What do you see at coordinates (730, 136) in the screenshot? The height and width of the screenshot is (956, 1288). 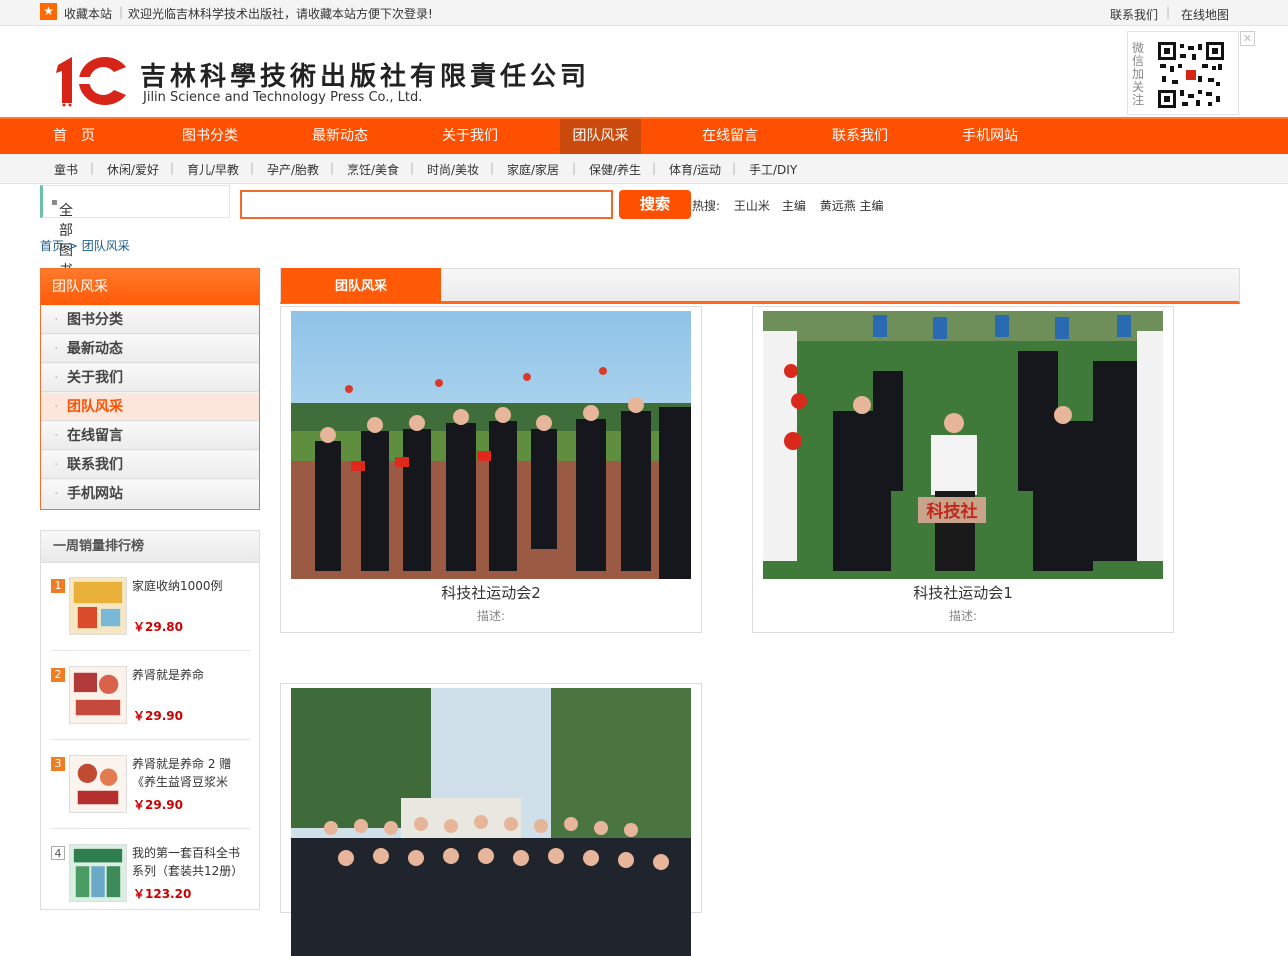 I see `nav-guestbook: 在线留言` at bounding box center [730, 136].